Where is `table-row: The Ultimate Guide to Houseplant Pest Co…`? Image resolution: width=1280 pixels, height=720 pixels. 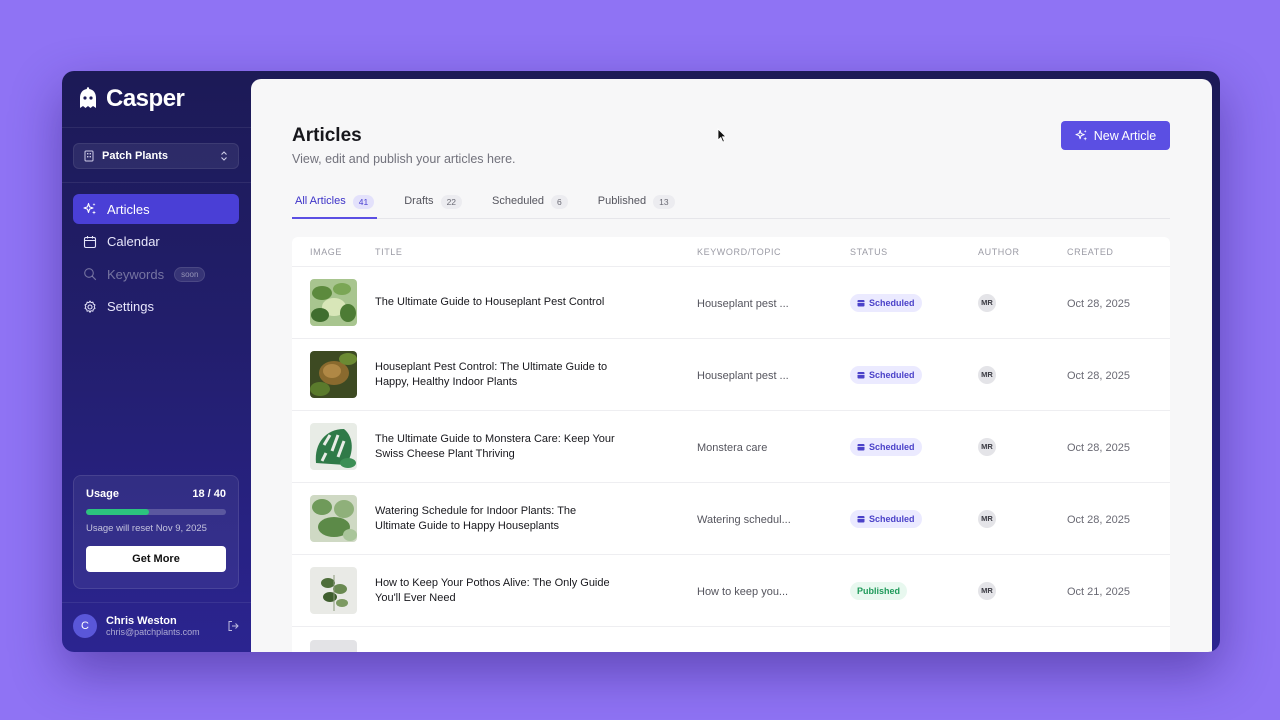
table-row: The Ultimate Guide to Houseplant Pest Co… is located at coordinates (731, 303).